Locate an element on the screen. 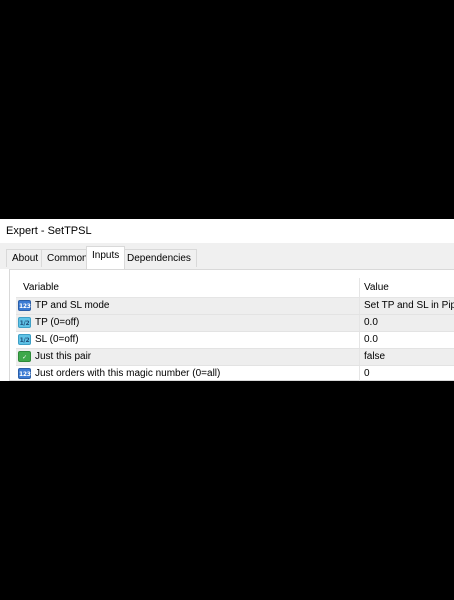  table-row: 1/2 TP (0=off) 0.0 is located at coordinates (235, 323).